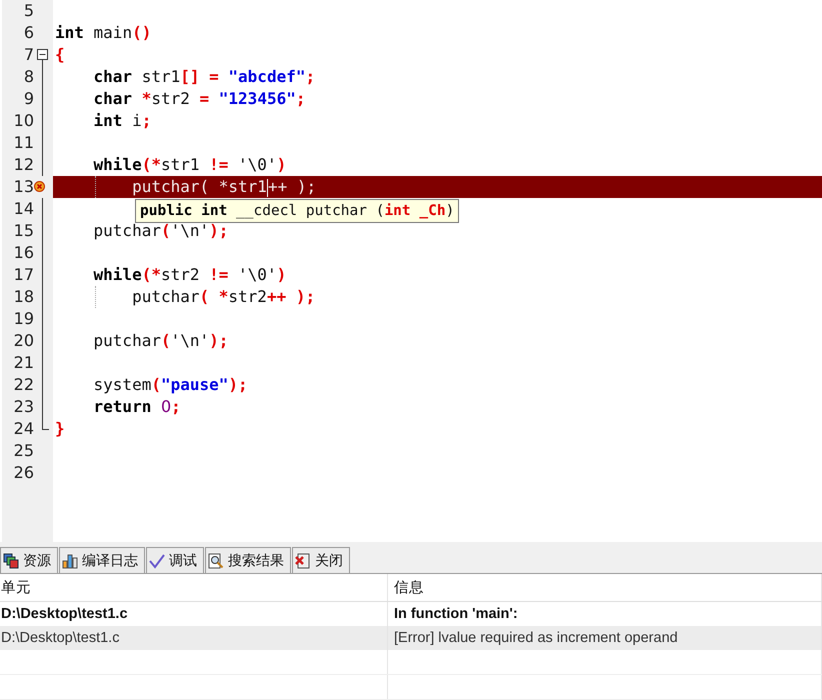 The width and height of the screenshot is (822, 700). Describe the element at coordinates (216, 560) in the screenshot. I see `search-icon` at that location.